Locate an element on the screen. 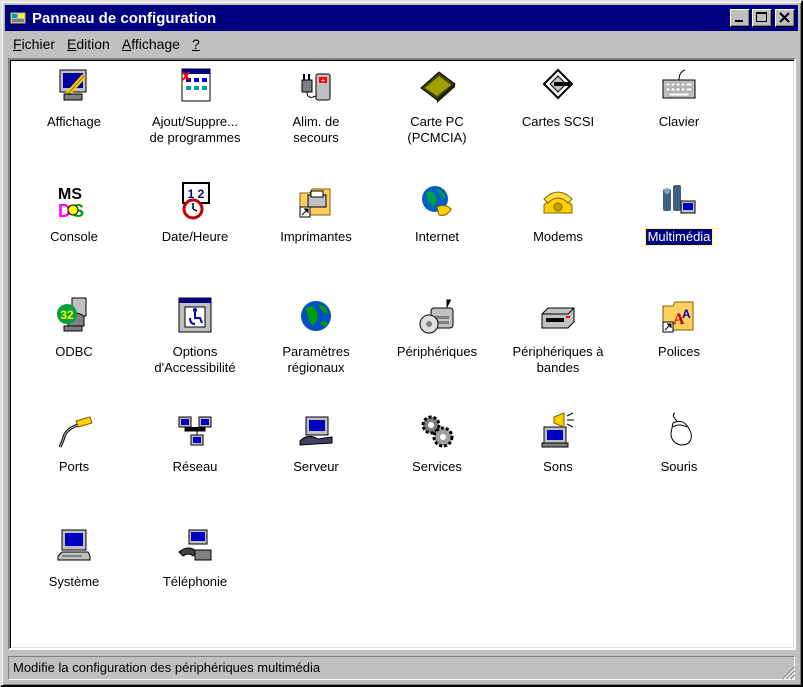 Image resolution: width=803 pixels, height=687 pixels. control-panel-item-devices: Périphériques is located at coordinates (437, 349).